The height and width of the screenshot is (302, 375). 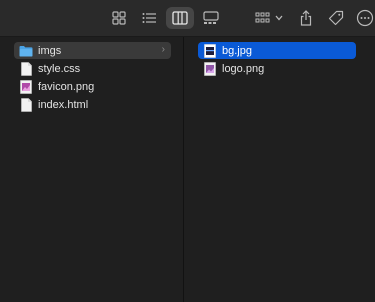 What do you see at coordinates (277, 68) in the screenshot?
I see `list-item-logo-png: logo.png` at bounding box center [277, 68].